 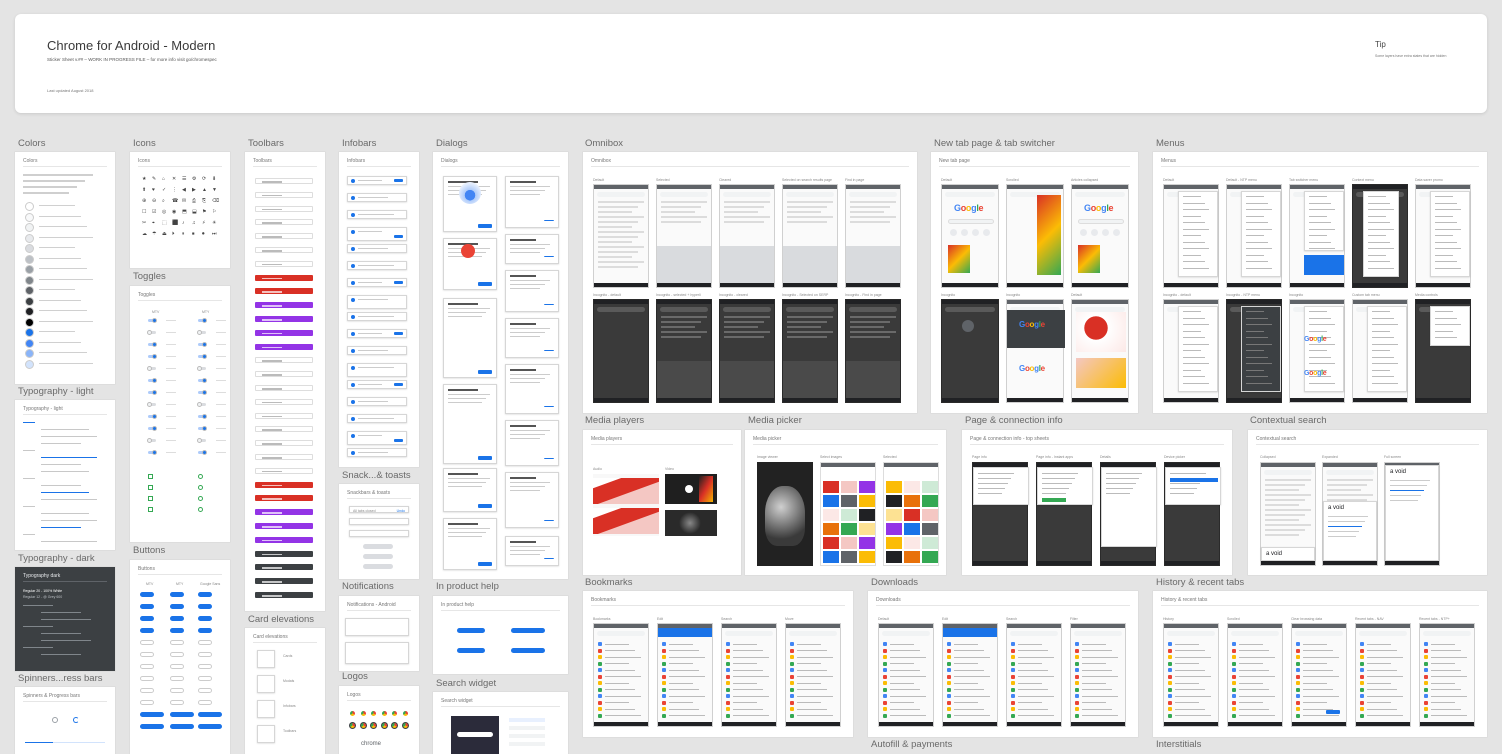 I want to click on board-media-players: Media players Audio Video, so click(x=662, y=502).